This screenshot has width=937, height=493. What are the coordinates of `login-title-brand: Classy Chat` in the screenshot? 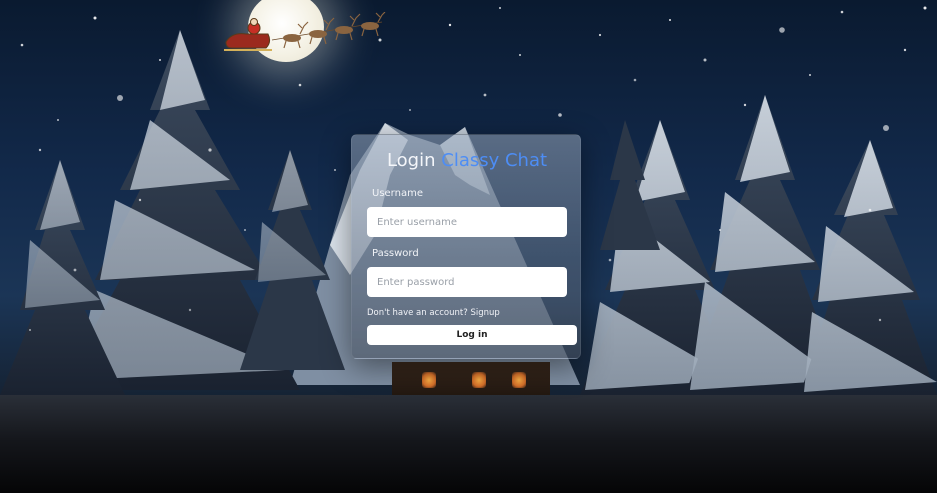 It's located at (494, 160).